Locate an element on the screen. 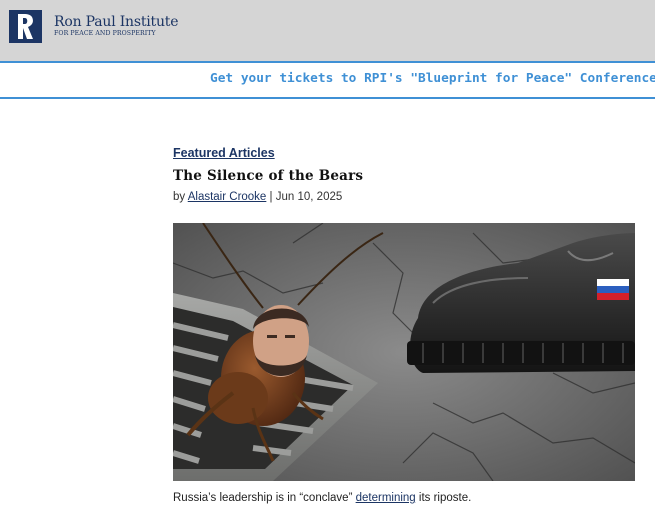  author-link: Alastair Crooke is located at coordinates (227, 197).